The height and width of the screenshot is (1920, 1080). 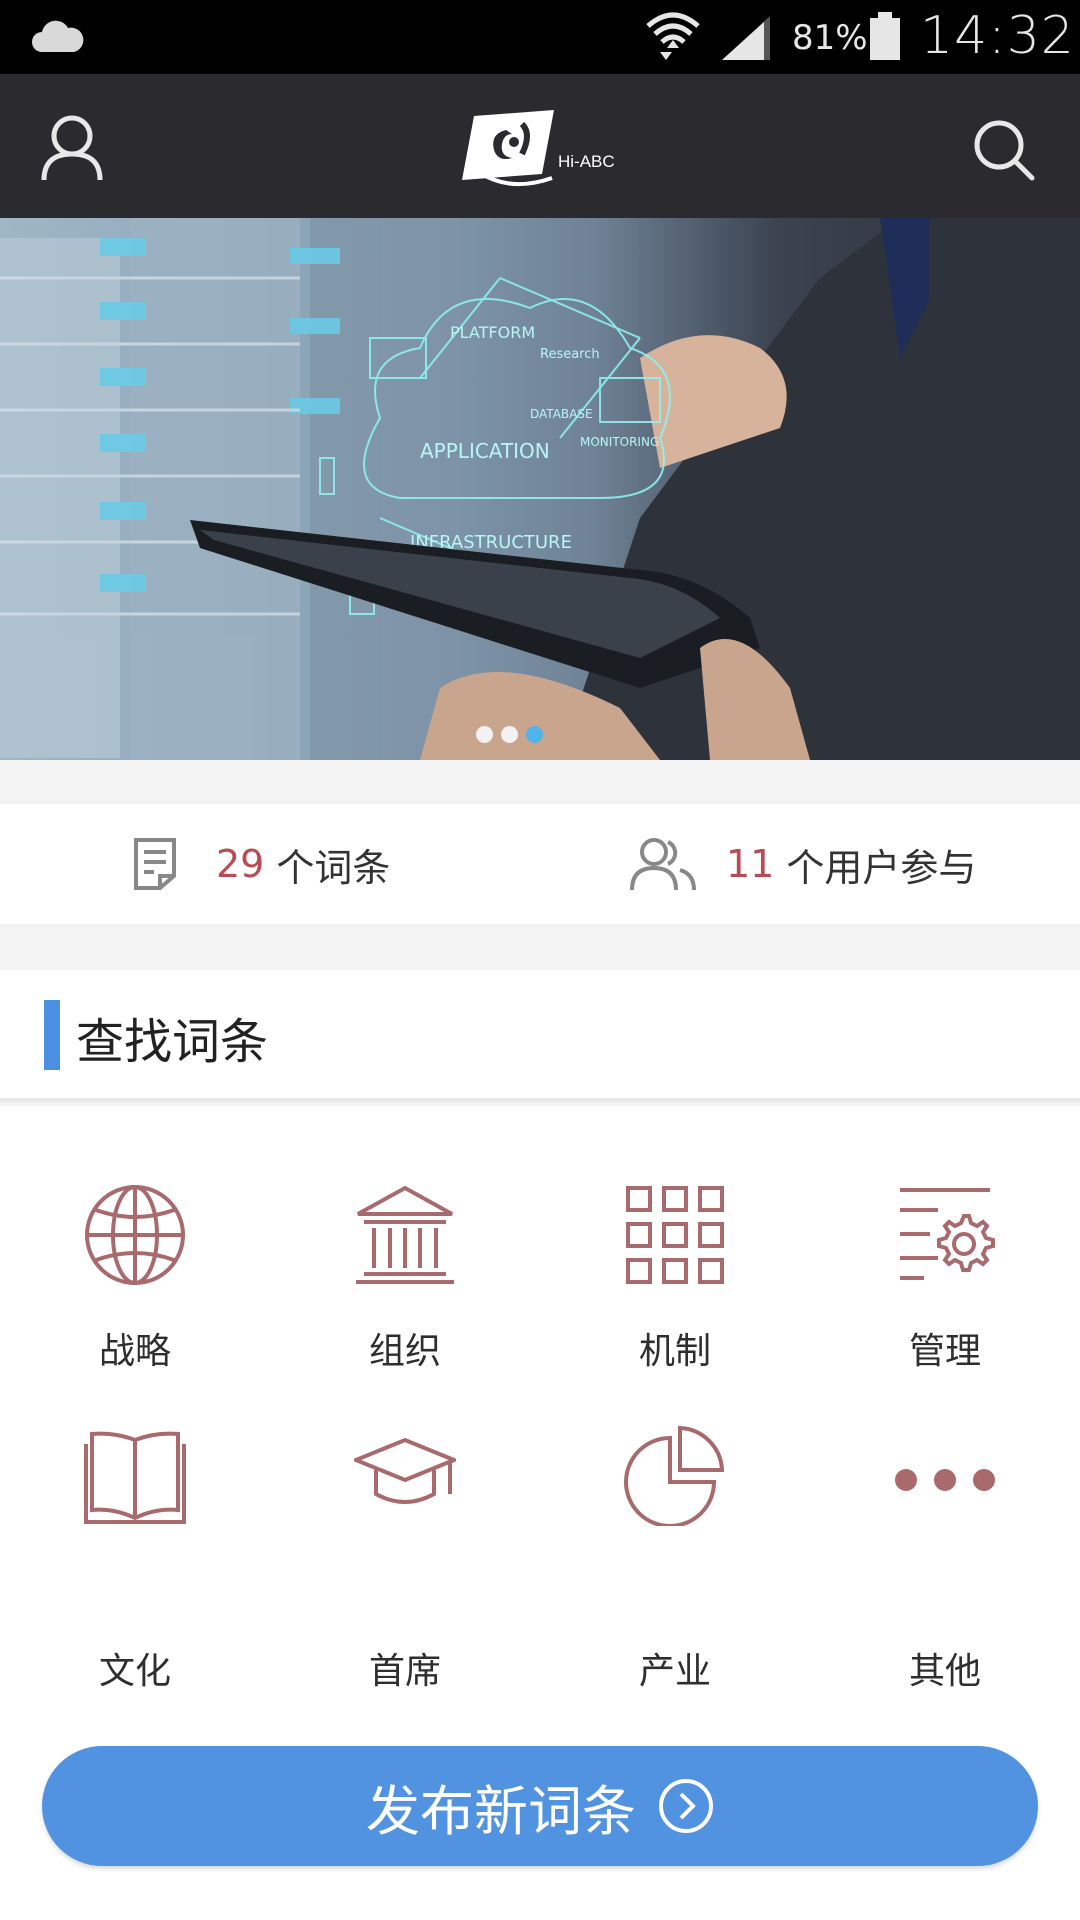 What do you see at coordinates (674, 1351) in the screenshot?
I see `category-label: 机制` at bounding box center [674, 1351].